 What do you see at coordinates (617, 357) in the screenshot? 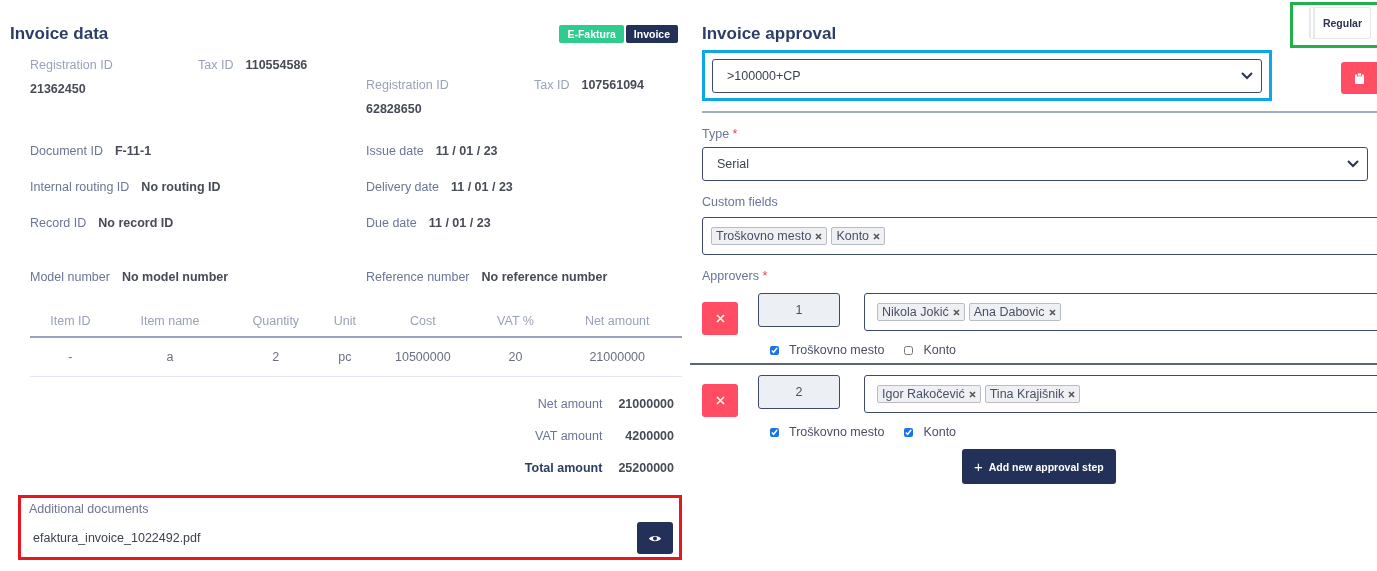
I see `table-cell: 21000000` at bounding box center [617, 357].